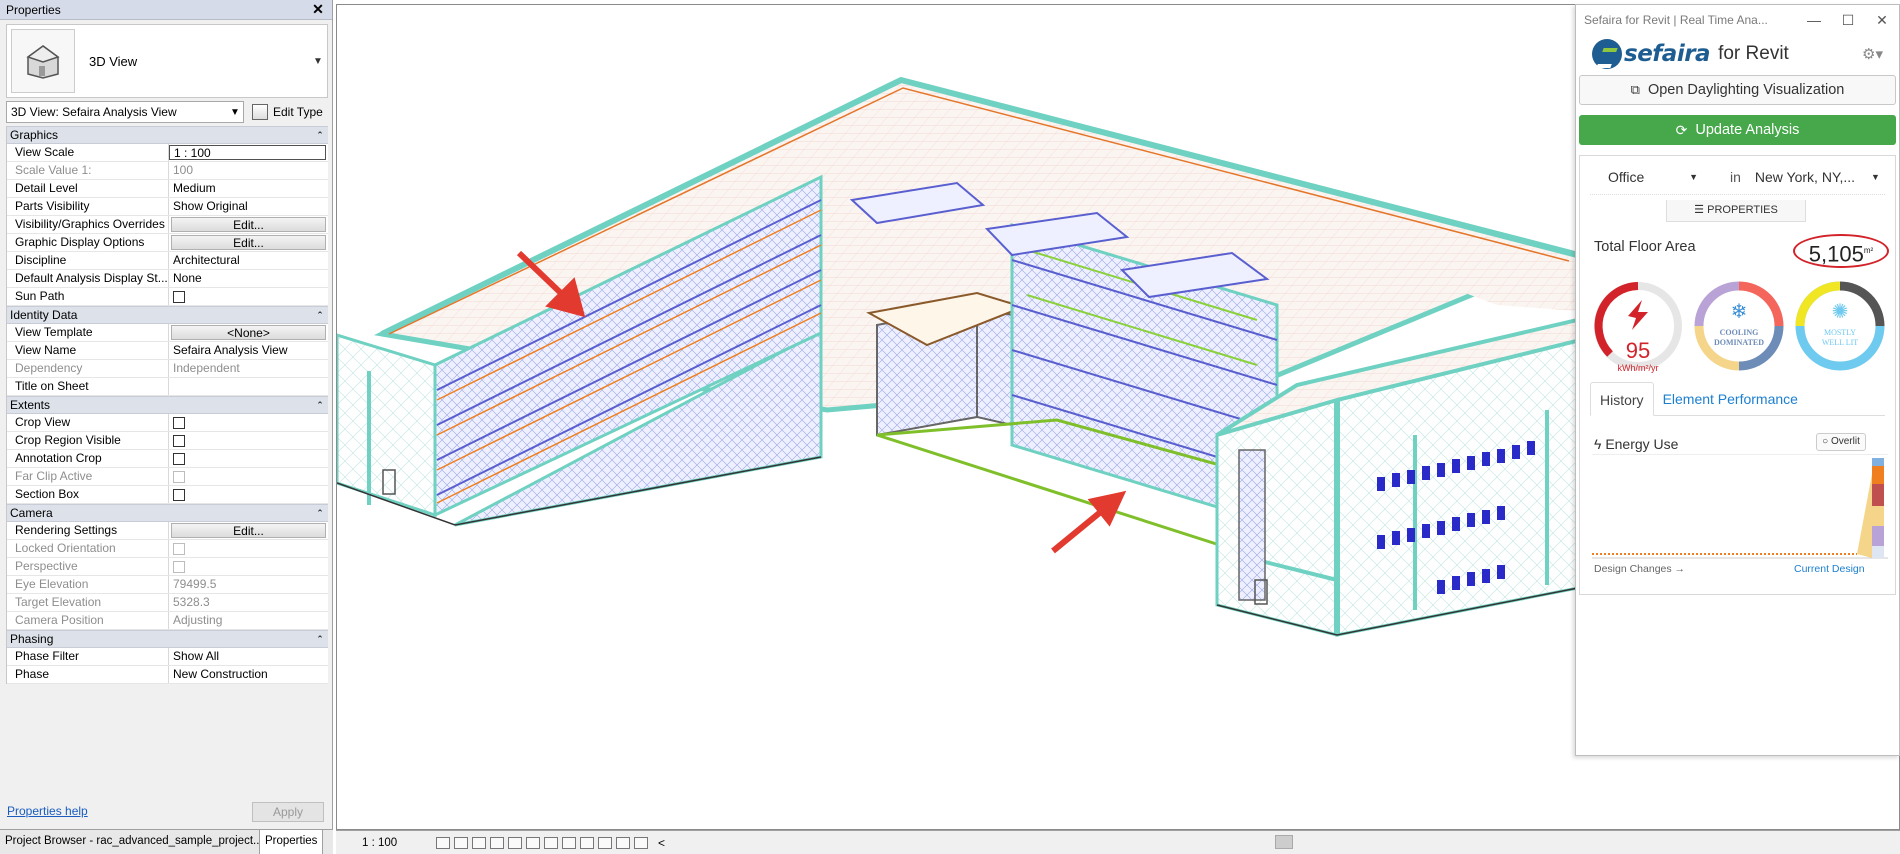 The height and width of the screenshot is (854, 1900). I want to click on sun-icon: ✺, so click(1840, 312).